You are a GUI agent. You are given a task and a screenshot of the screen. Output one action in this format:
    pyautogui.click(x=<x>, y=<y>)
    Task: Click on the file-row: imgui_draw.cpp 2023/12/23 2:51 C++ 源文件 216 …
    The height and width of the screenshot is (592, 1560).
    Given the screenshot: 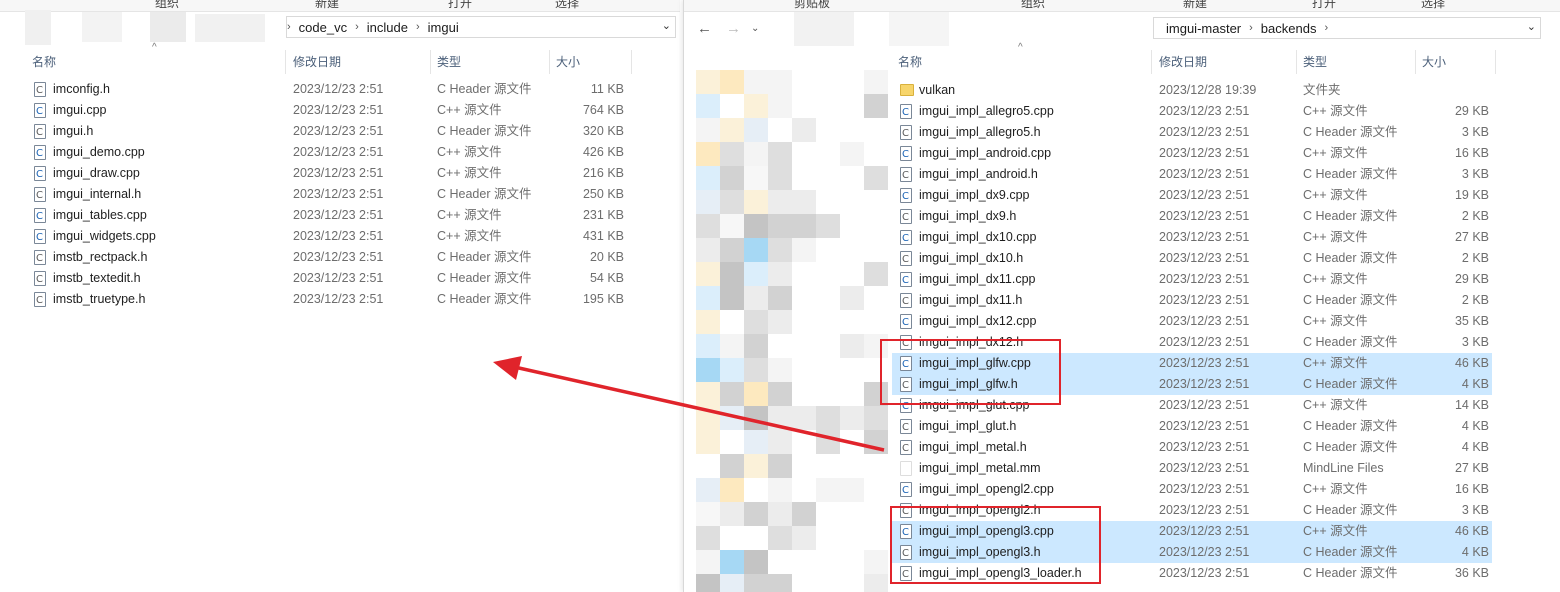 What is the action you would take?
    pyautogui.click(x=326, y=174)
    